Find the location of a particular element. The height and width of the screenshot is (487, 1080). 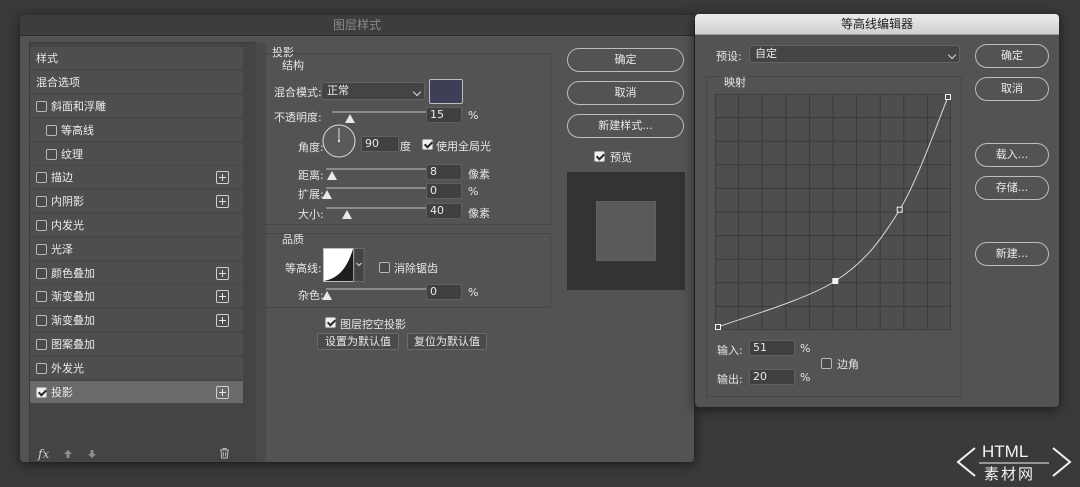

spread-input: 0 is located at coordinates (444, 191).